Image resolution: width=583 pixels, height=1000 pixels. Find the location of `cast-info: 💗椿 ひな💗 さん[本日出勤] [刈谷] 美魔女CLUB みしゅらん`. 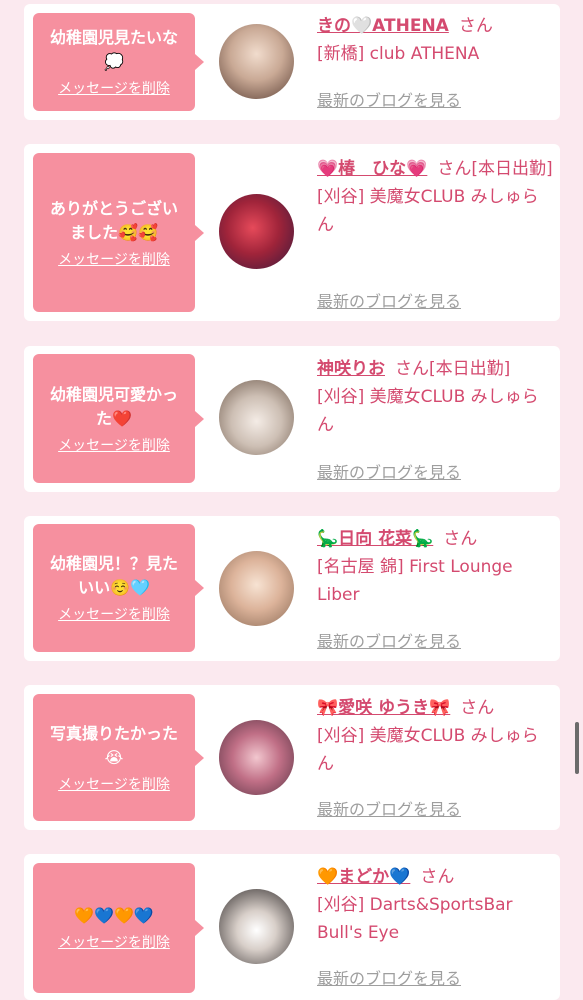

cast-info: 💗椿 ひな💗 さん[本日出勤] [刈谷] 美魔女CLUB みしゅらん is located at coordinates (435, 197).